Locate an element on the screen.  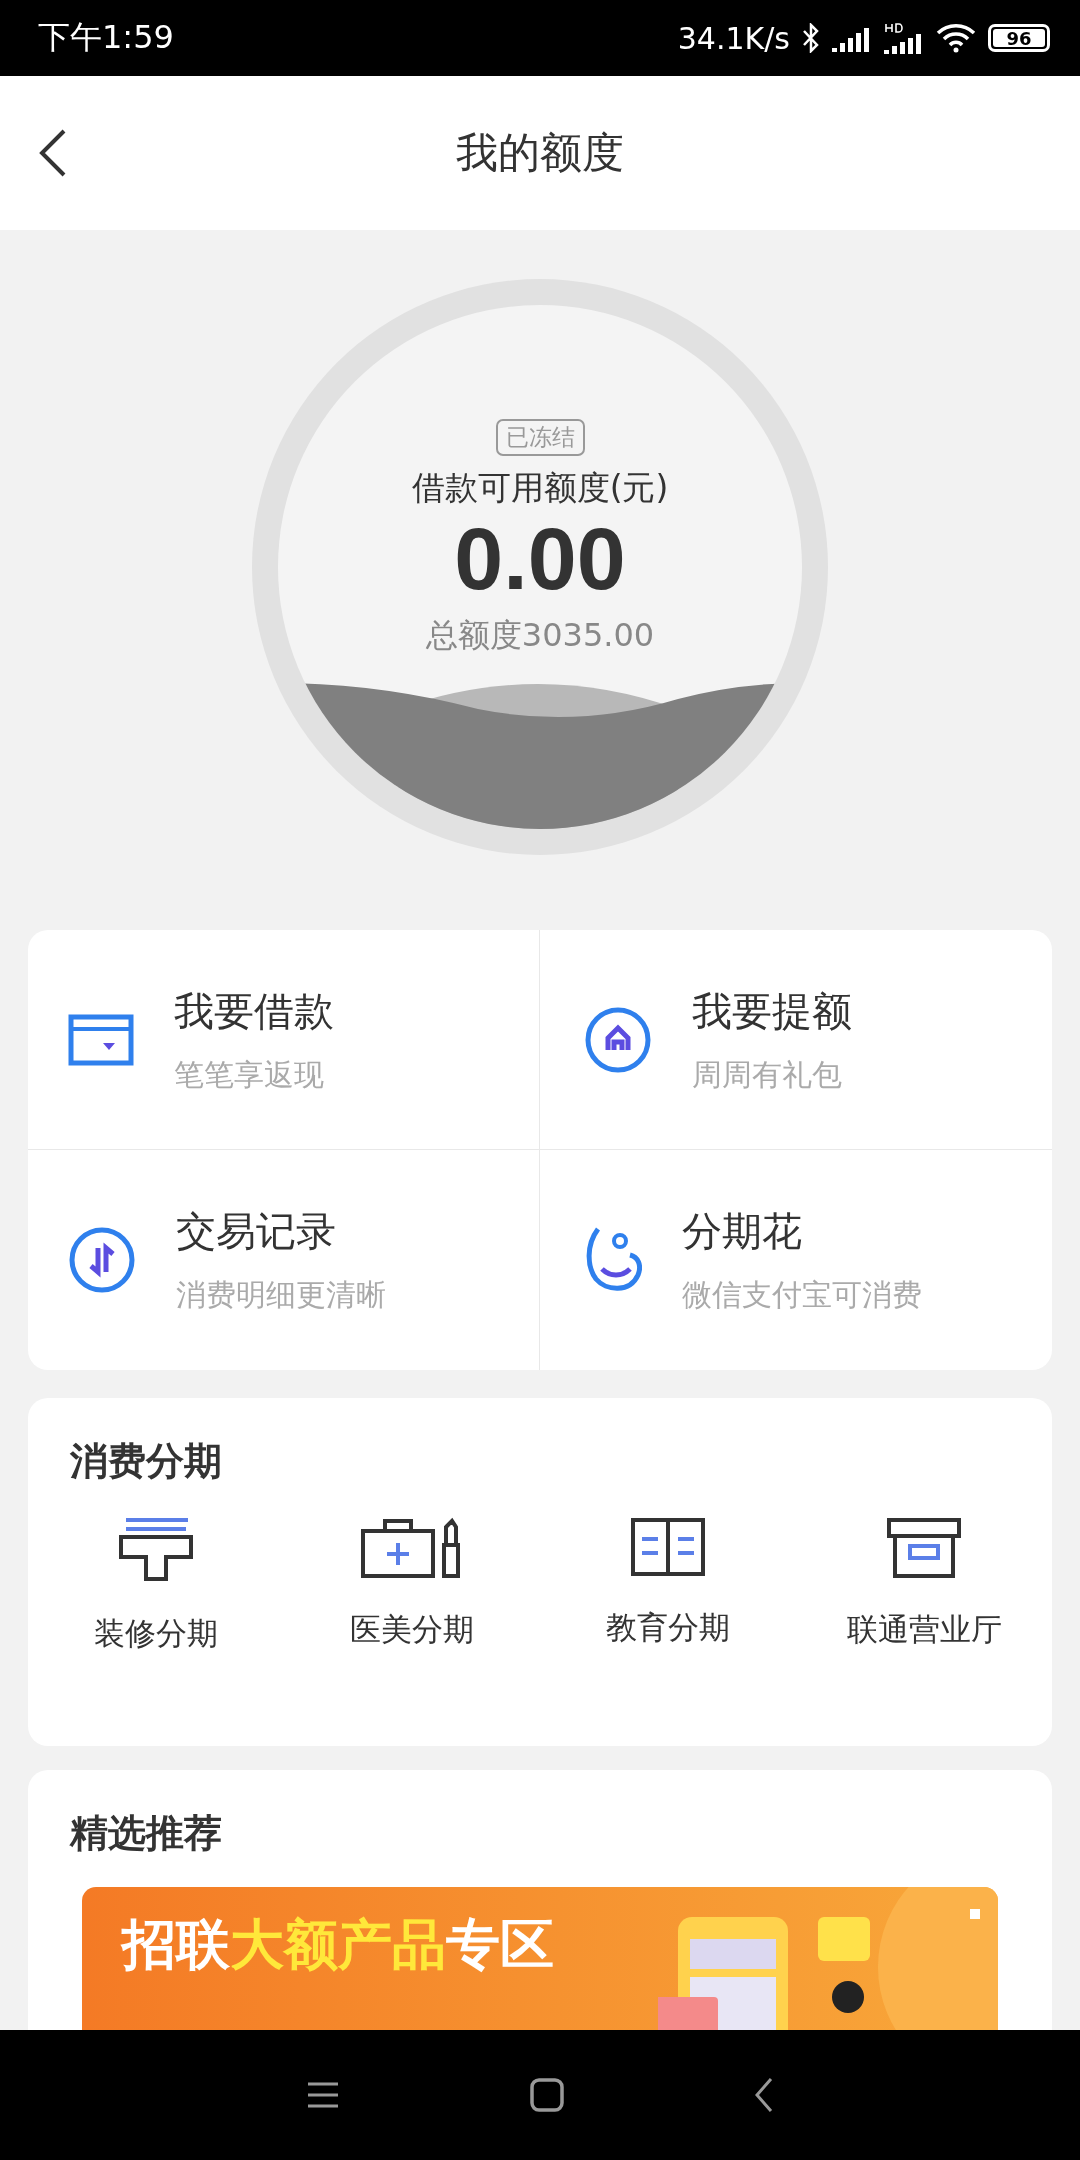
action-tile: 分期花 微信支付宝可消费 is located at coordinates (796, 1260).